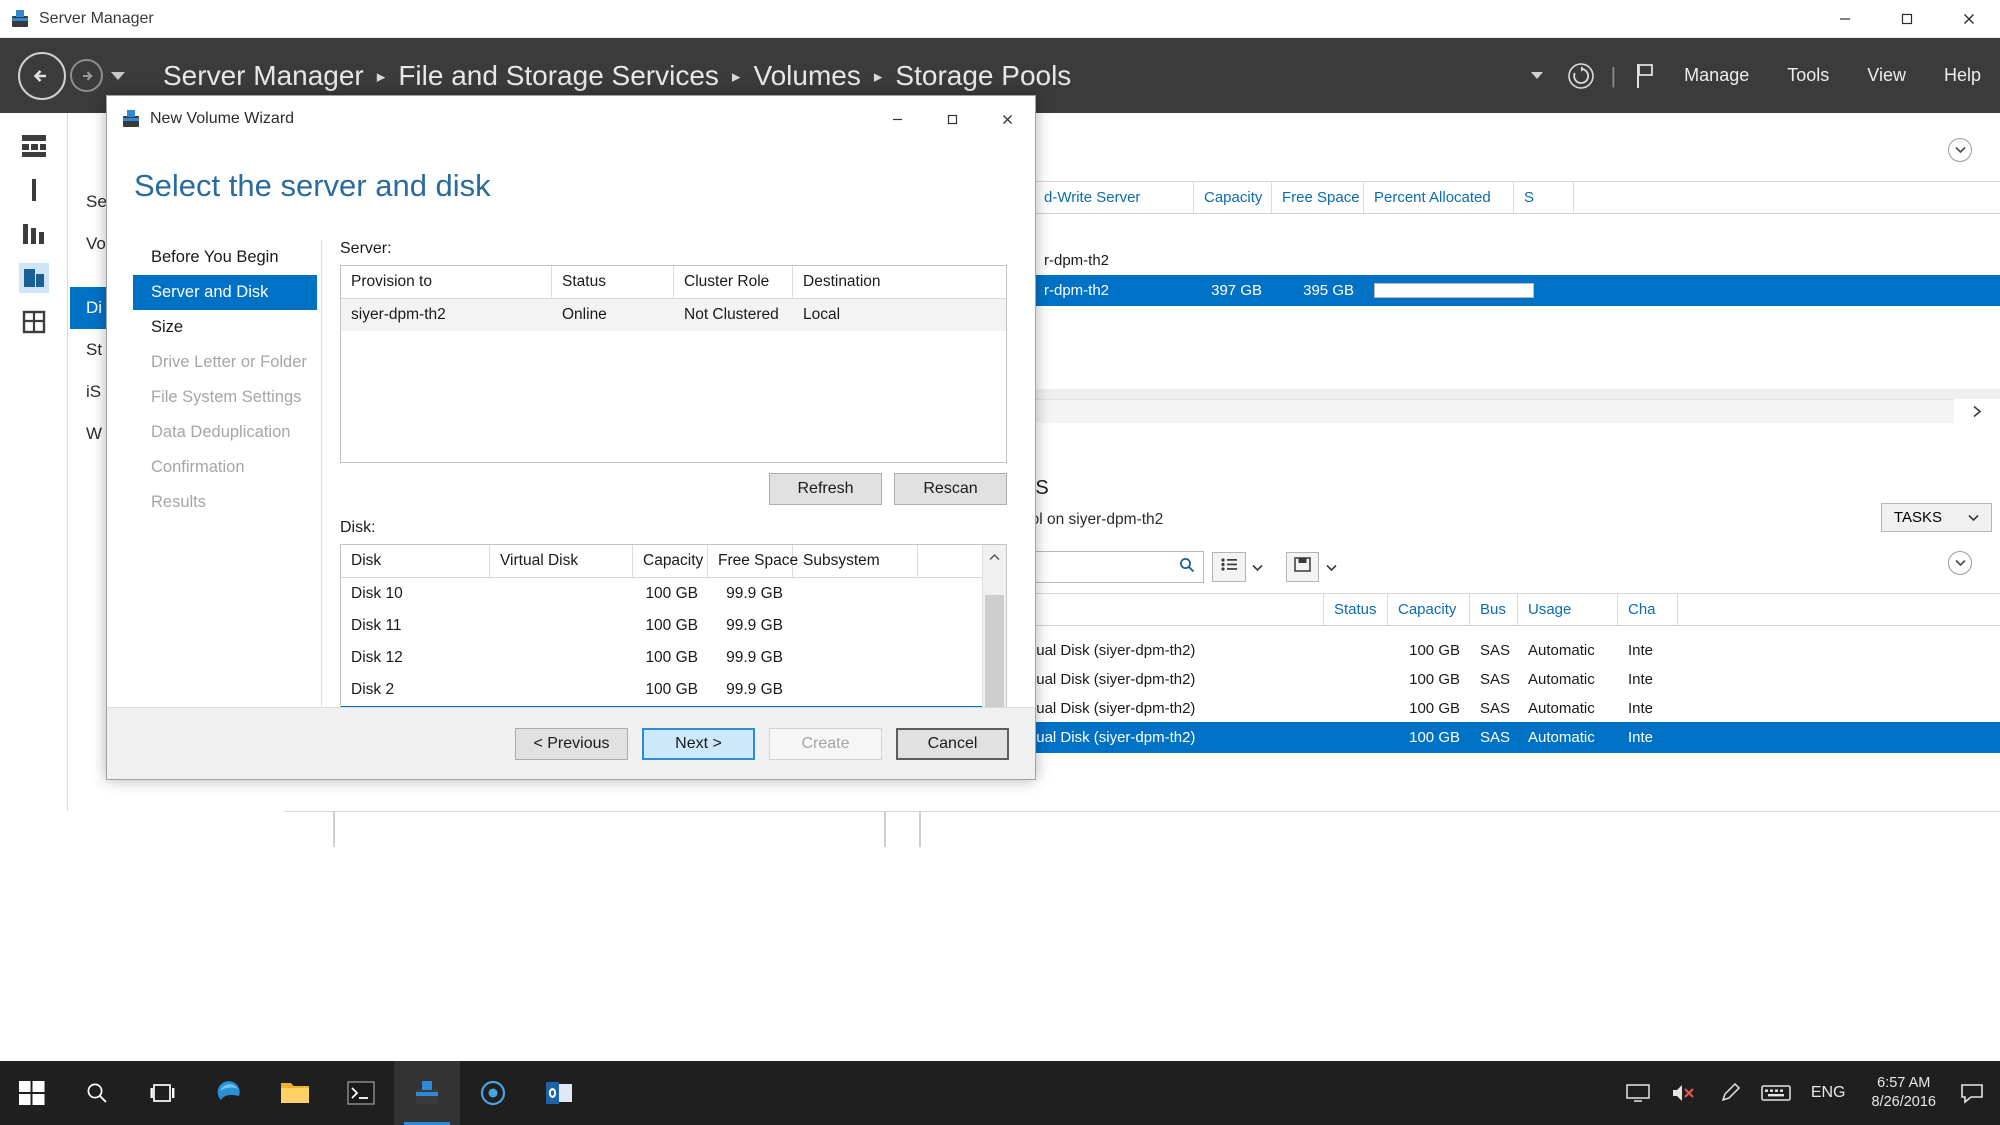 This screenshot has width=2000, height=1125. Describe the element at coordinates (225, 257) in the screenshot. I see `wizard-step-before-you-begin: Before You Begin` at that location.